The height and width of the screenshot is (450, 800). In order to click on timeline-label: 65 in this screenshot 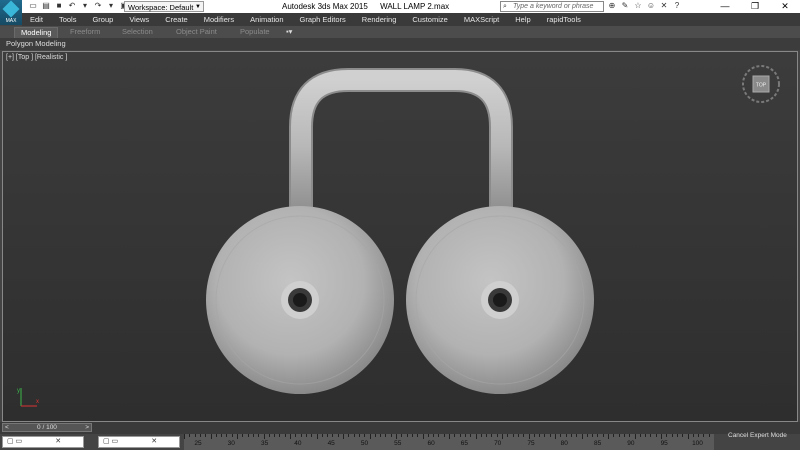, I will do `click(464, 443)`.